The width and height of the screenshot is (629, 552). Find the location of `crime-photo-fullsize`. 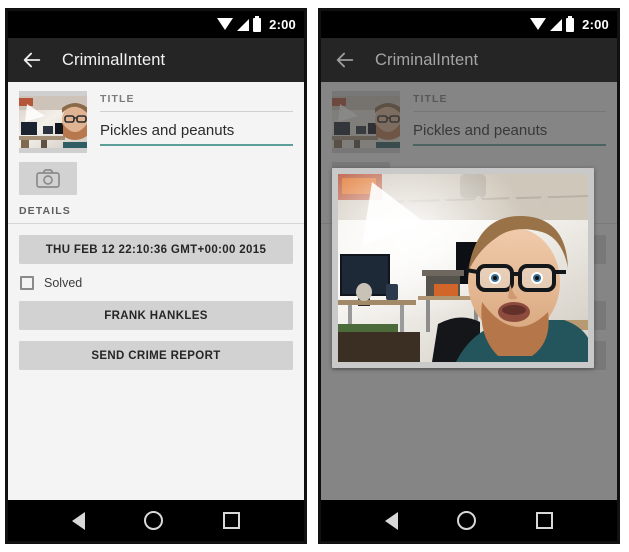

crime-photo-fullsize is located at coordinates (463, 268).